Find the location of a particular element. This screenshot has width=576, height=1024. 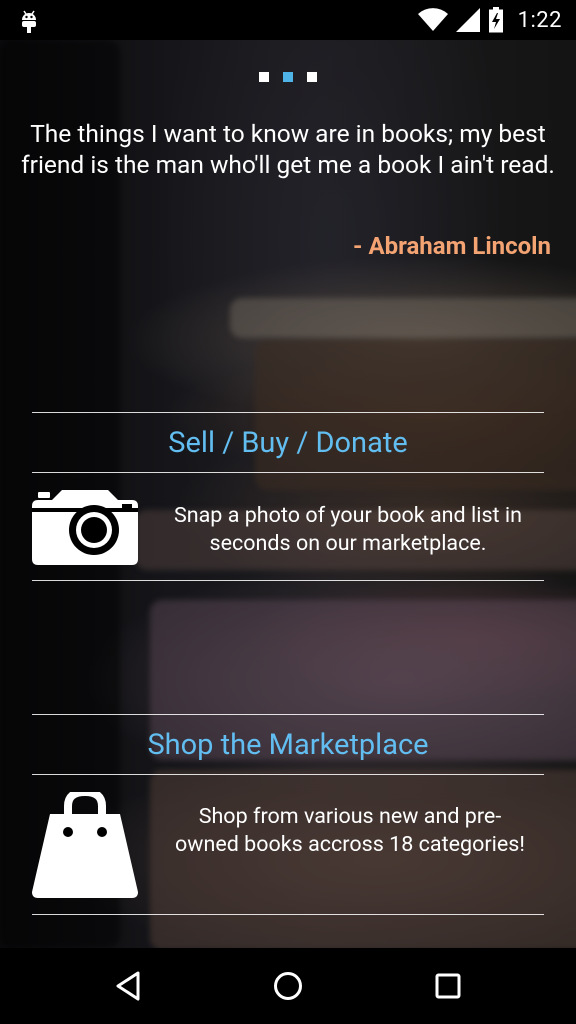

navigation-bar is located at coordinates (288, 986).